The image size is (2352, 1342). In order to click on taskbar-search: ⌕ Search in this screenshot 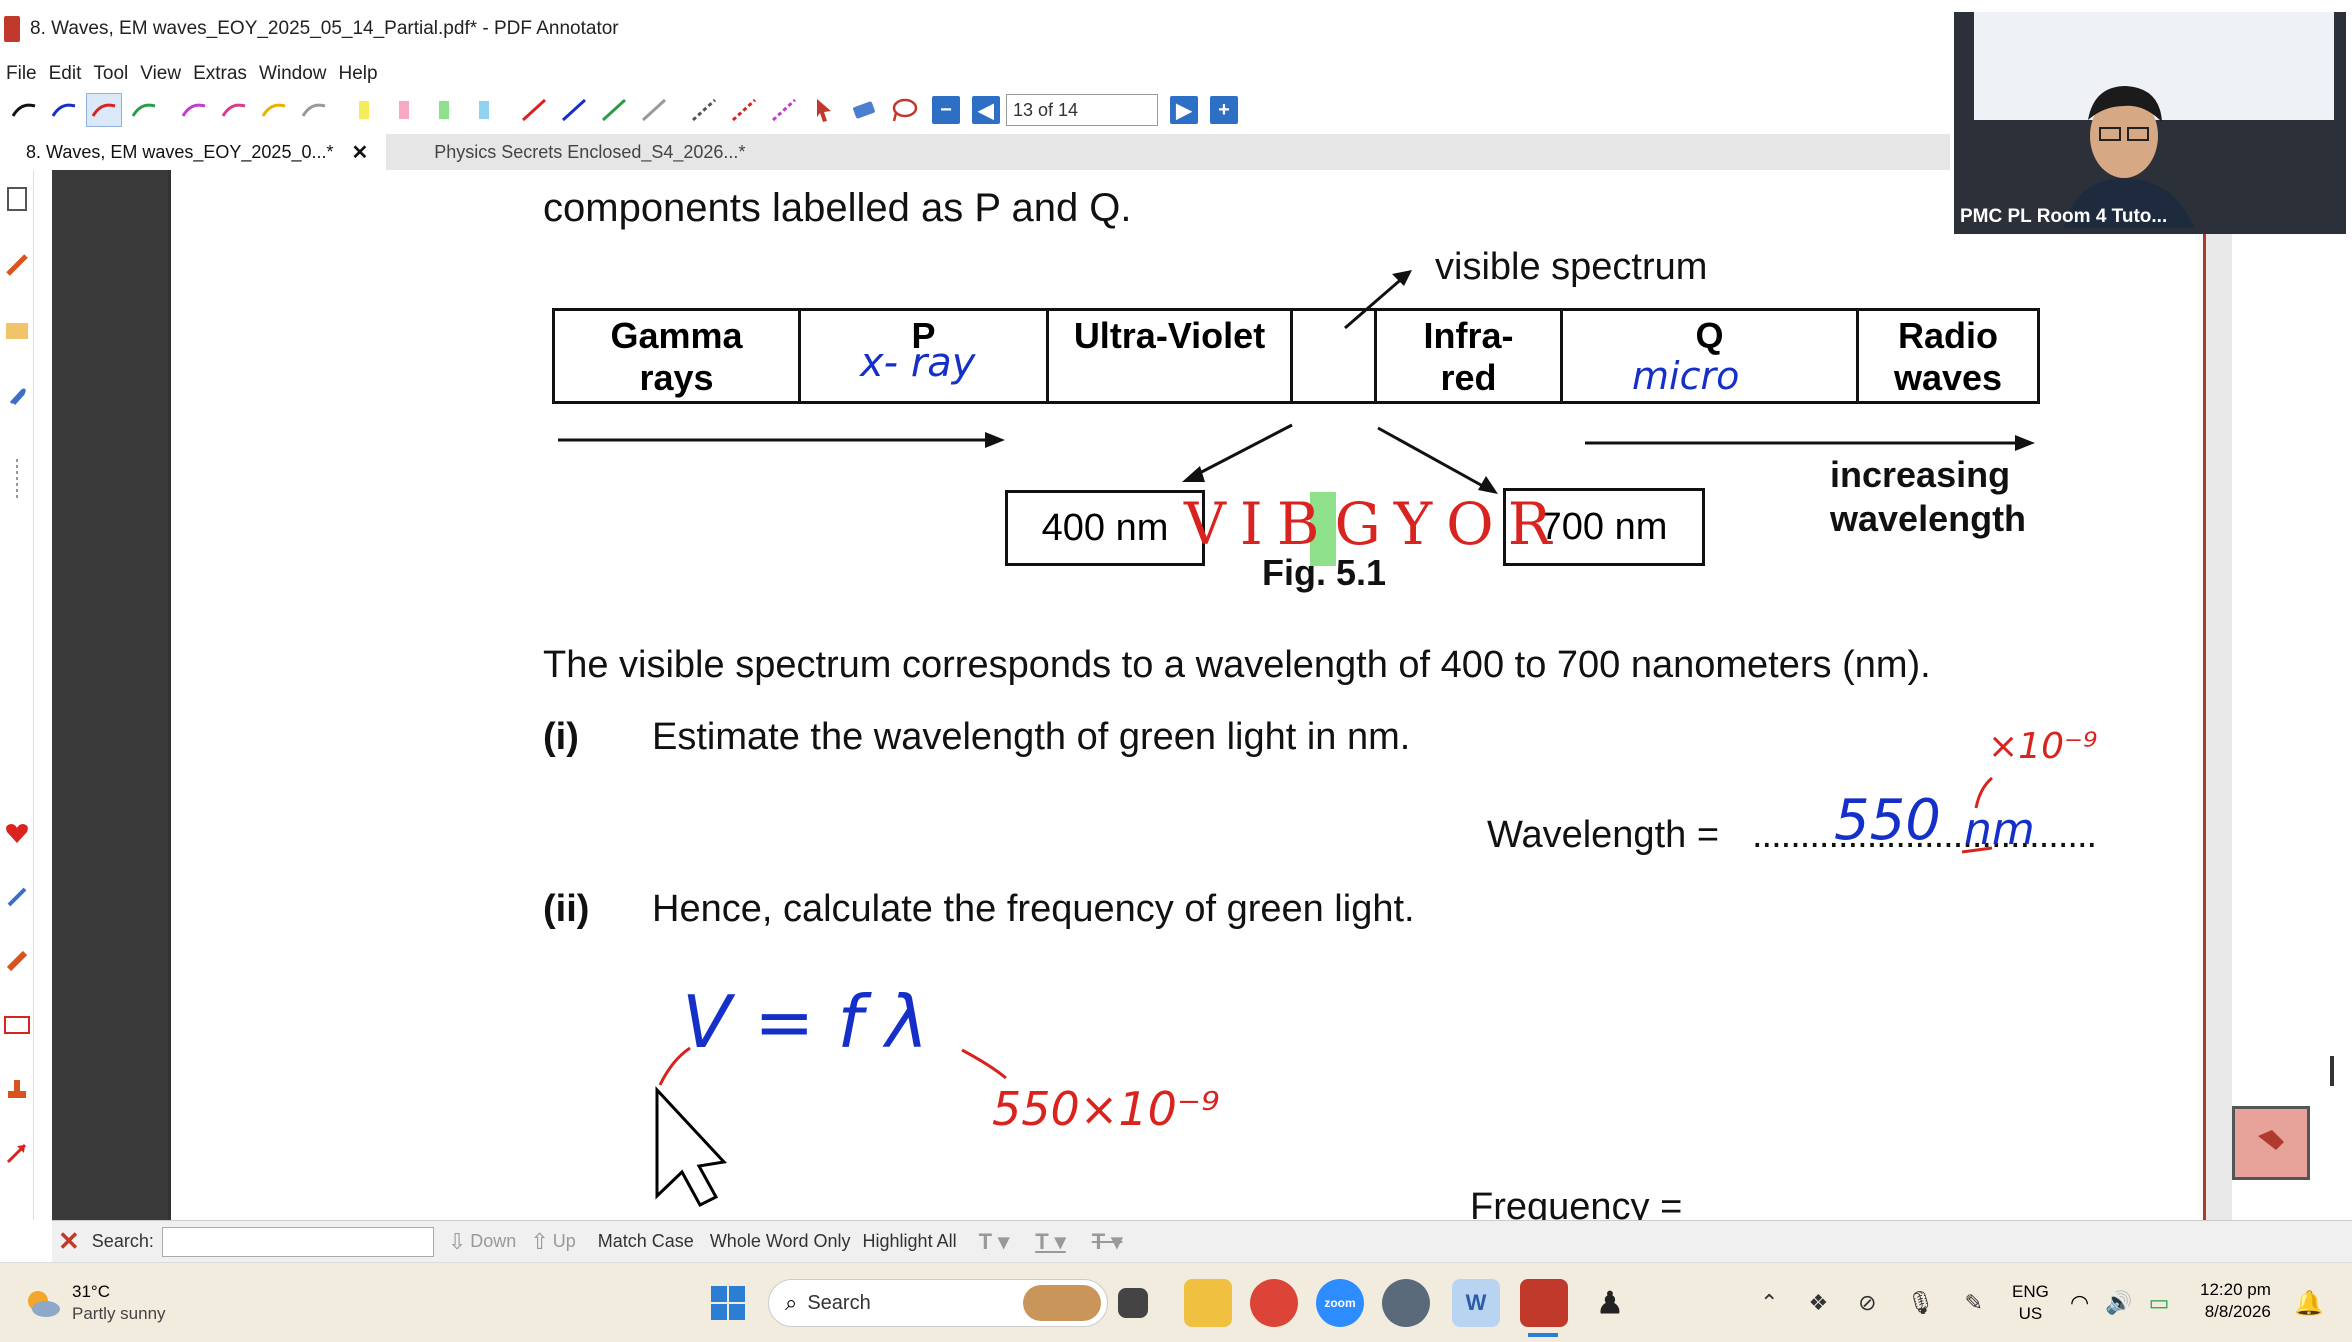, I will do `click(938, 1303)`.